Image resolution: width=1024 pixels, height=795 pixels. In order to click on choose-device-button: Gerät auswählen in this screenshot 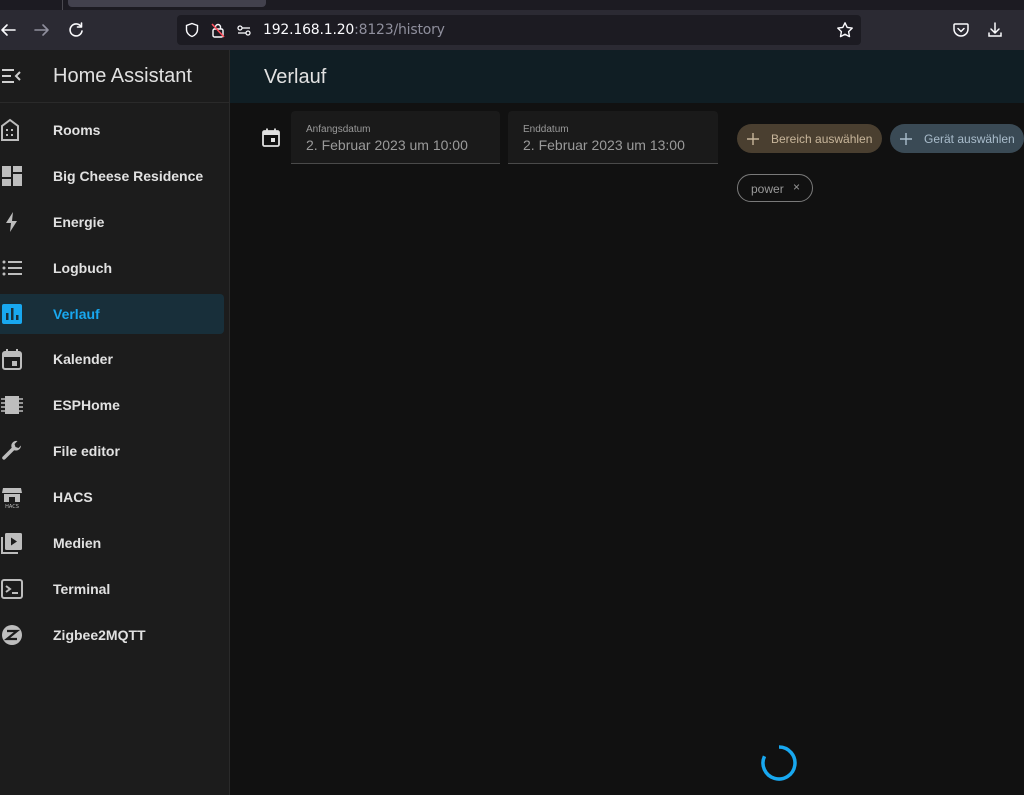, I will do `click(957, 138)`.